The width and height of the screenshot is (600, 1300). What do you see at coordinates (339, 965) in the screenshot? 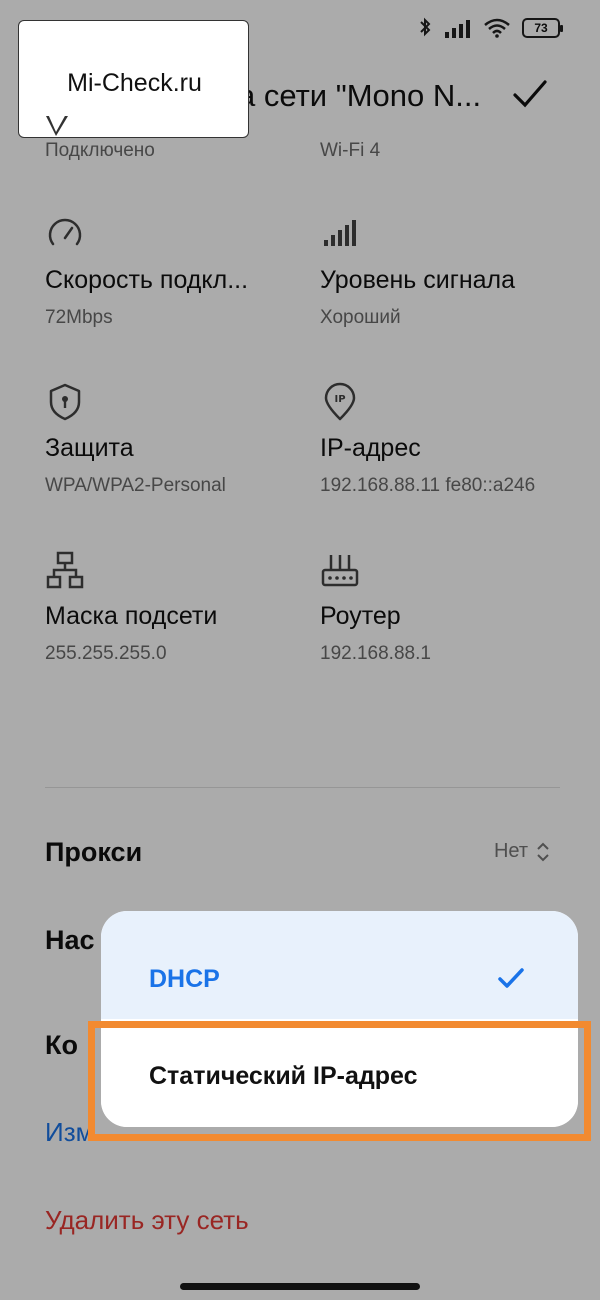
I see `option-dhcp: DHCP` at bounding box center [339, 965].